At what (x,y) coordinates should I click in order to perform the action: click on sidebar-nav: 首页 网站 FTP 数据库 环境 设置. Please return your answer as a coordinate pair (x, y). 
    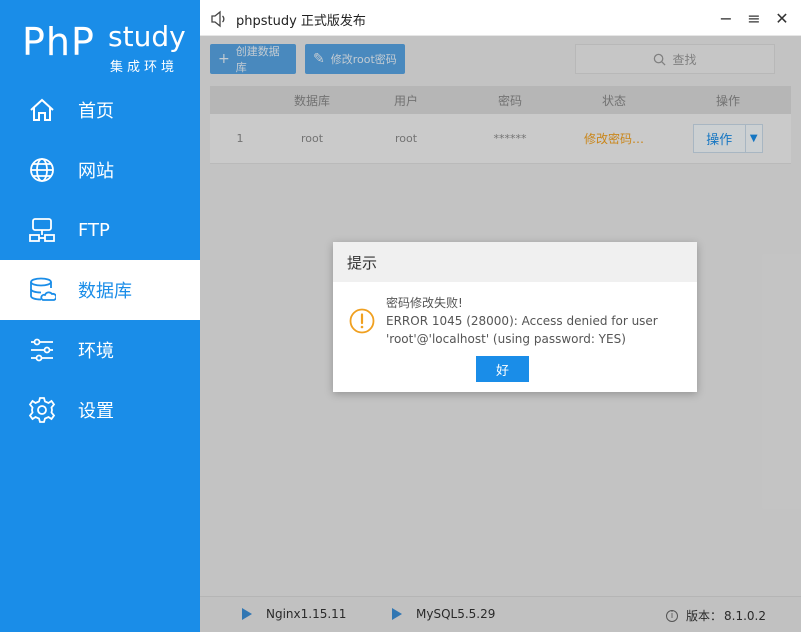
    Looking at the image, I should click on (100, 260).